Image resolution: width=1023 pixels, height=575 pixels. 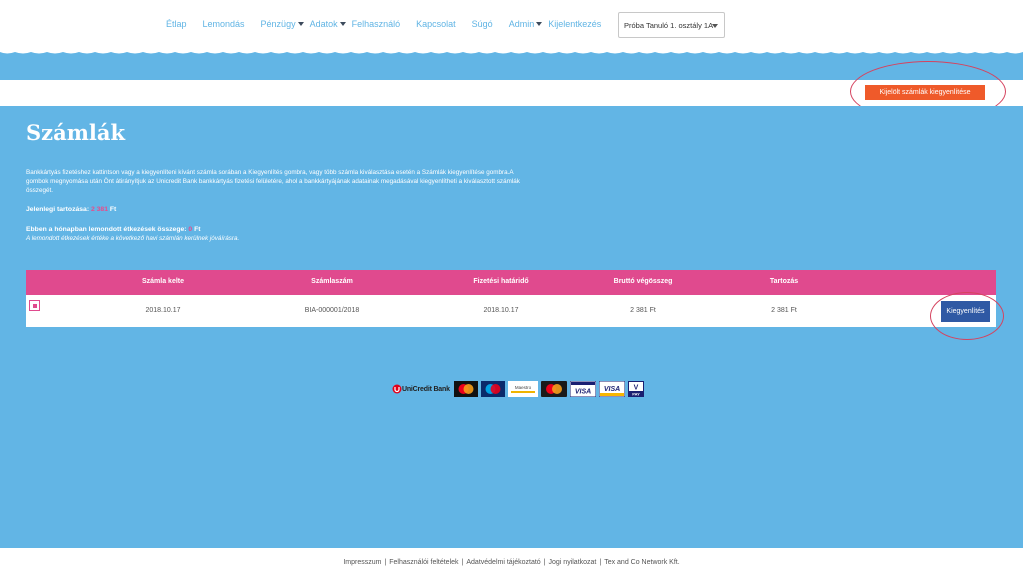 I want to click on unicredit-logo: UniCredit Bank, so click(x=421, y=389).